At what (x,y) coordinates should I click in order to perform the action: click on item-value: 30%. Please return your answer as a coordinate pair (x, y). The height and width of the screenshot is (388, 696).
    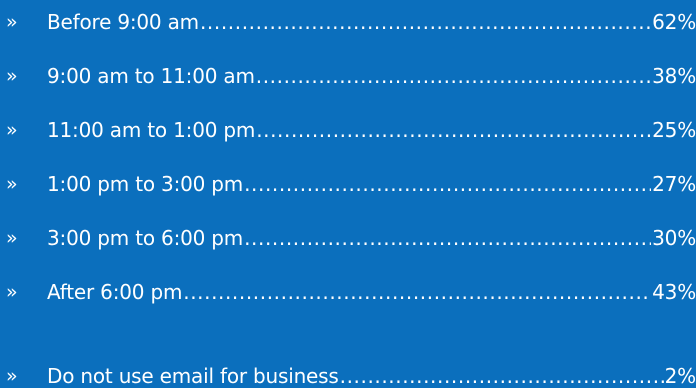
    Looking at the image, I should click on (674, 238).